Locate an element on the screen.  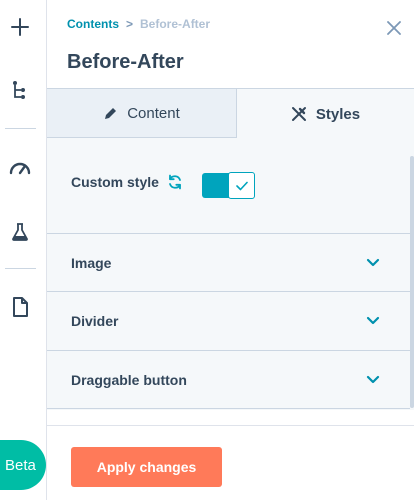
scrollbar is located at coordinates (412, 282).